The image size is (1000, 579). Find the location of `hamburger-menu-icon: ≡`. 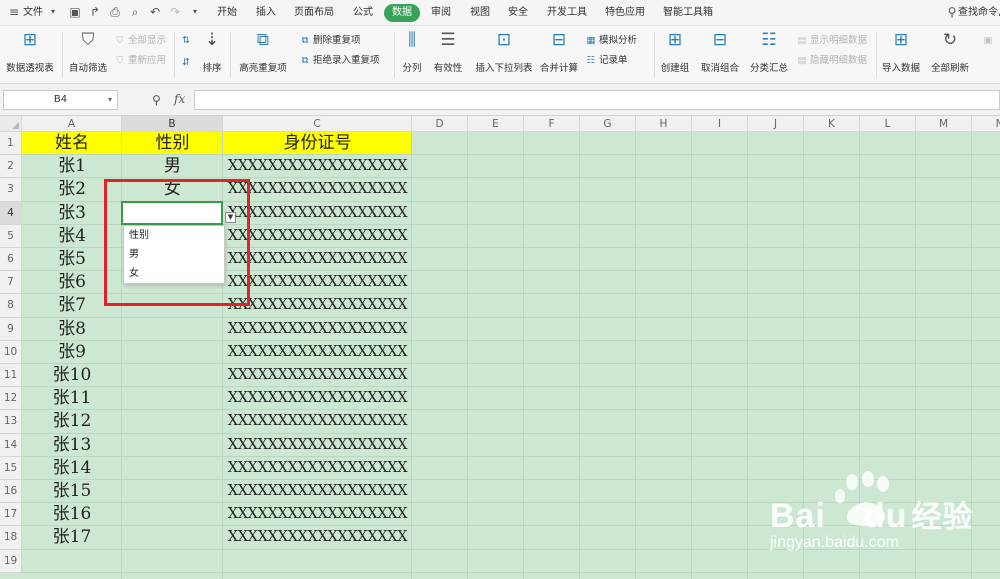

hamburger-menu-icon: ≡ is located at coordinates (14, 12).